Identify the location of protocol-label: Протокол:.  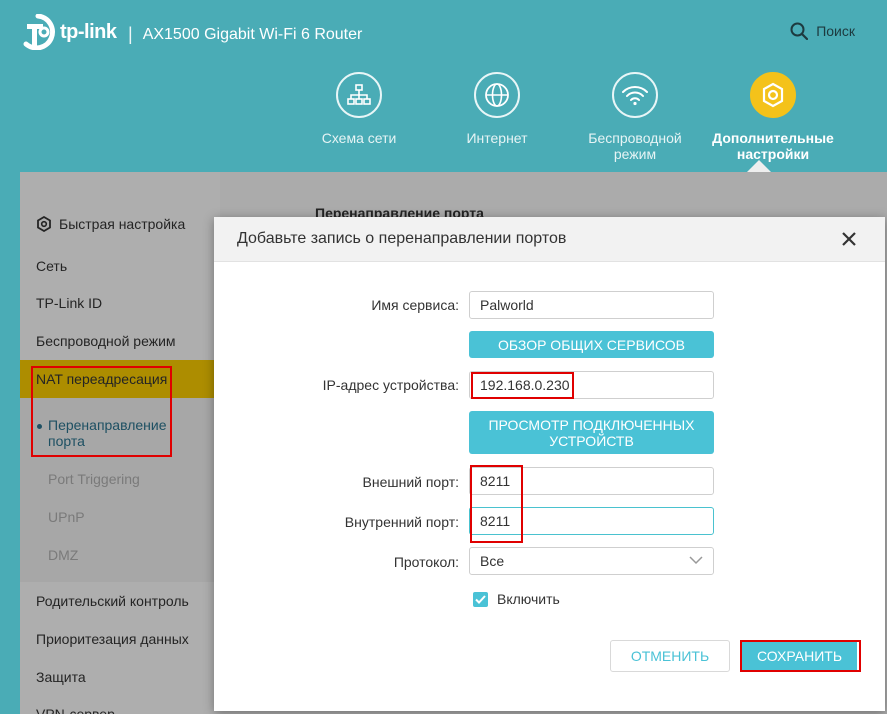
(426, 562).